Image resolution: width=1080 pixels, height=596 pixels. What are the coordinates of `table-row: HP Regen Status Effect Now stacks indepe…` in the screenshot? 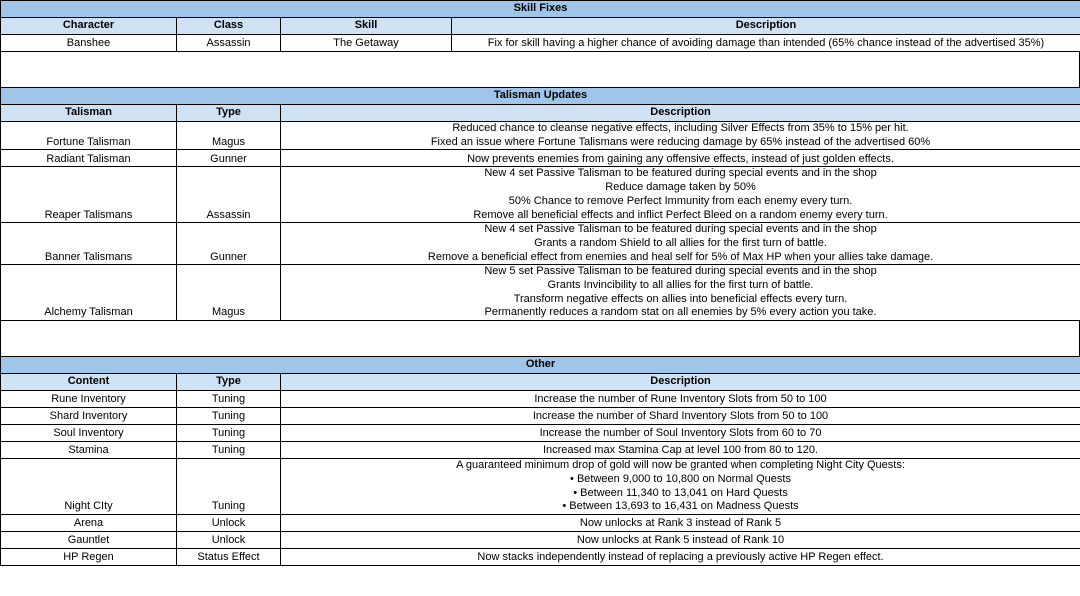 It's located at (540, 556).